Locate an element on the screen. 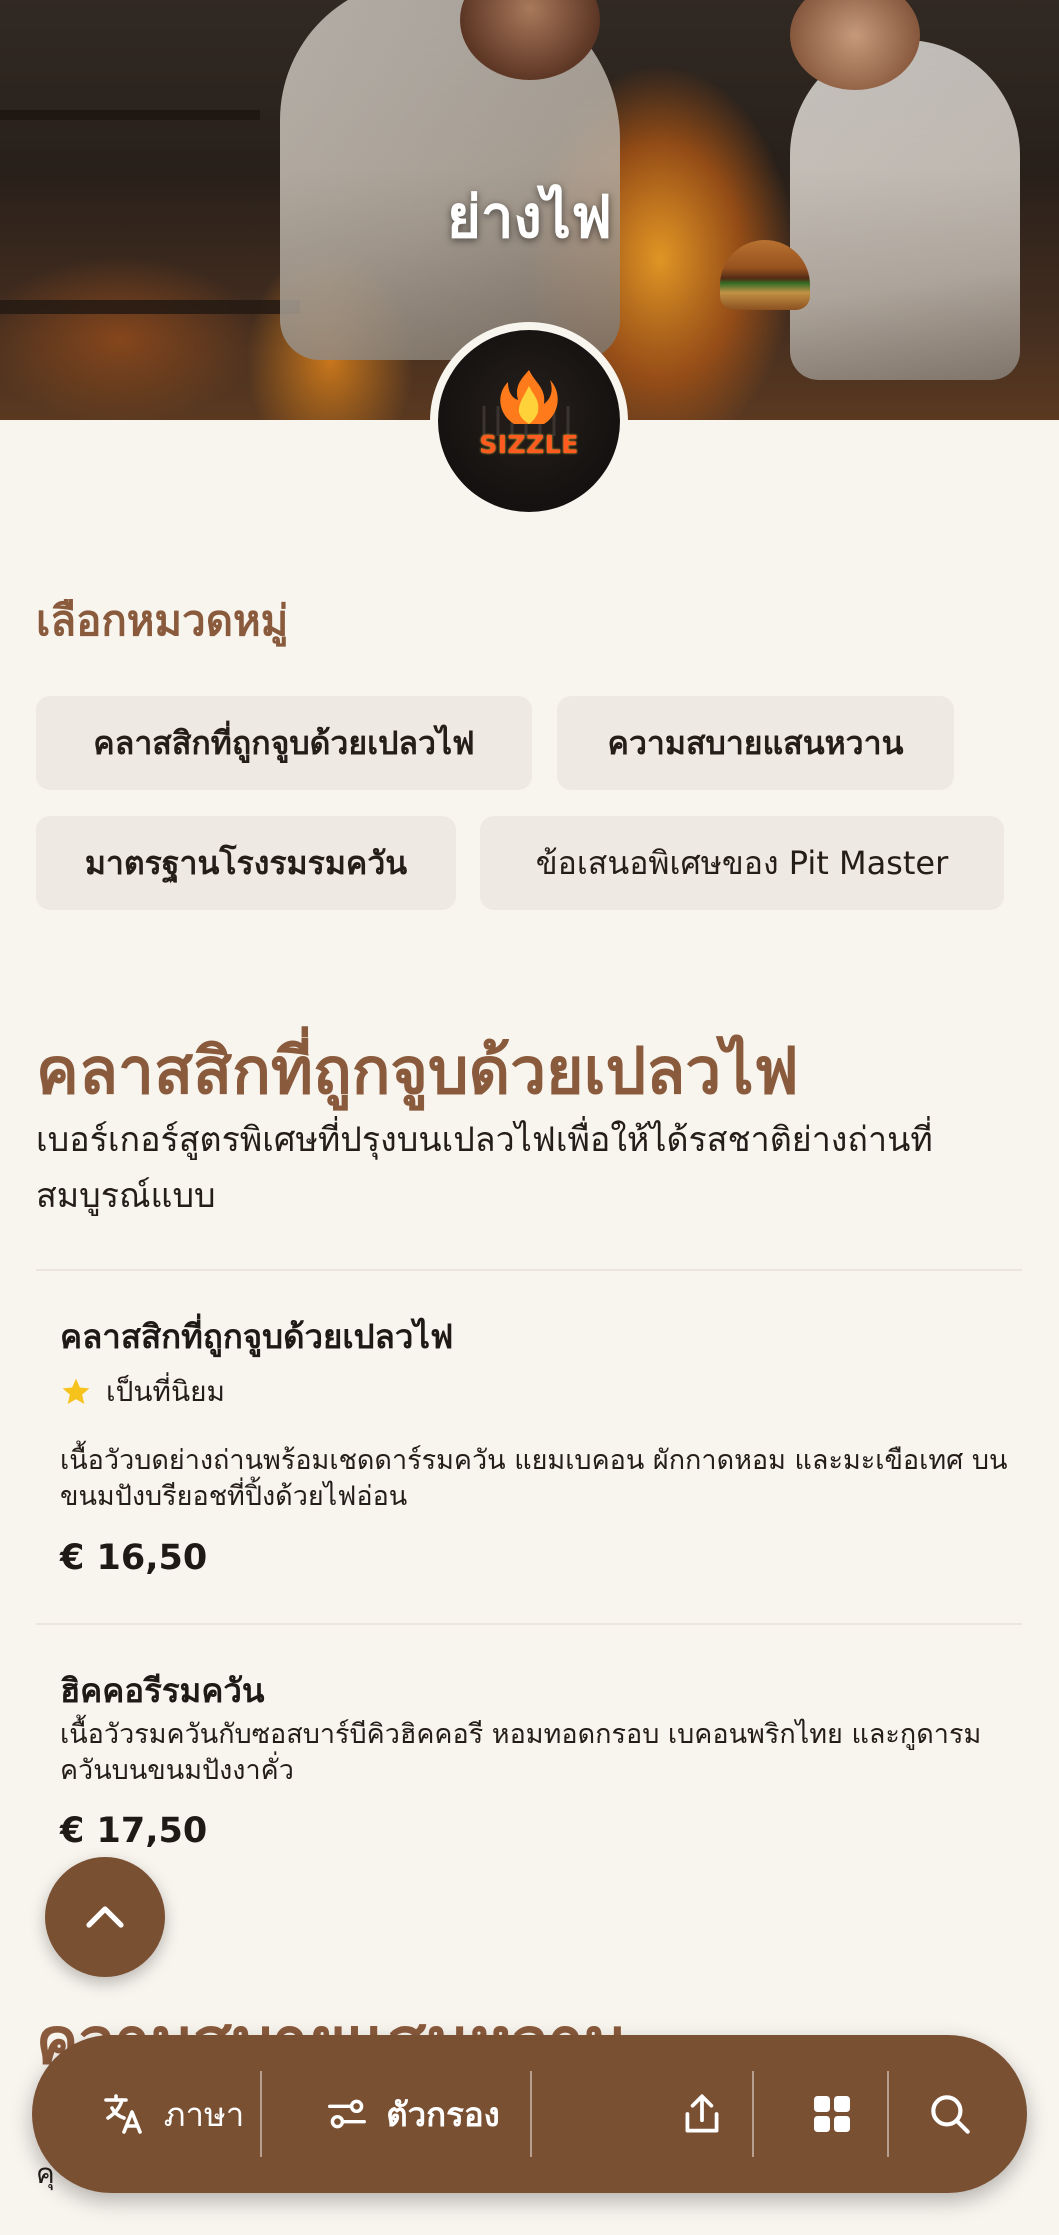  search-button is located at coordinates (950, 2114).